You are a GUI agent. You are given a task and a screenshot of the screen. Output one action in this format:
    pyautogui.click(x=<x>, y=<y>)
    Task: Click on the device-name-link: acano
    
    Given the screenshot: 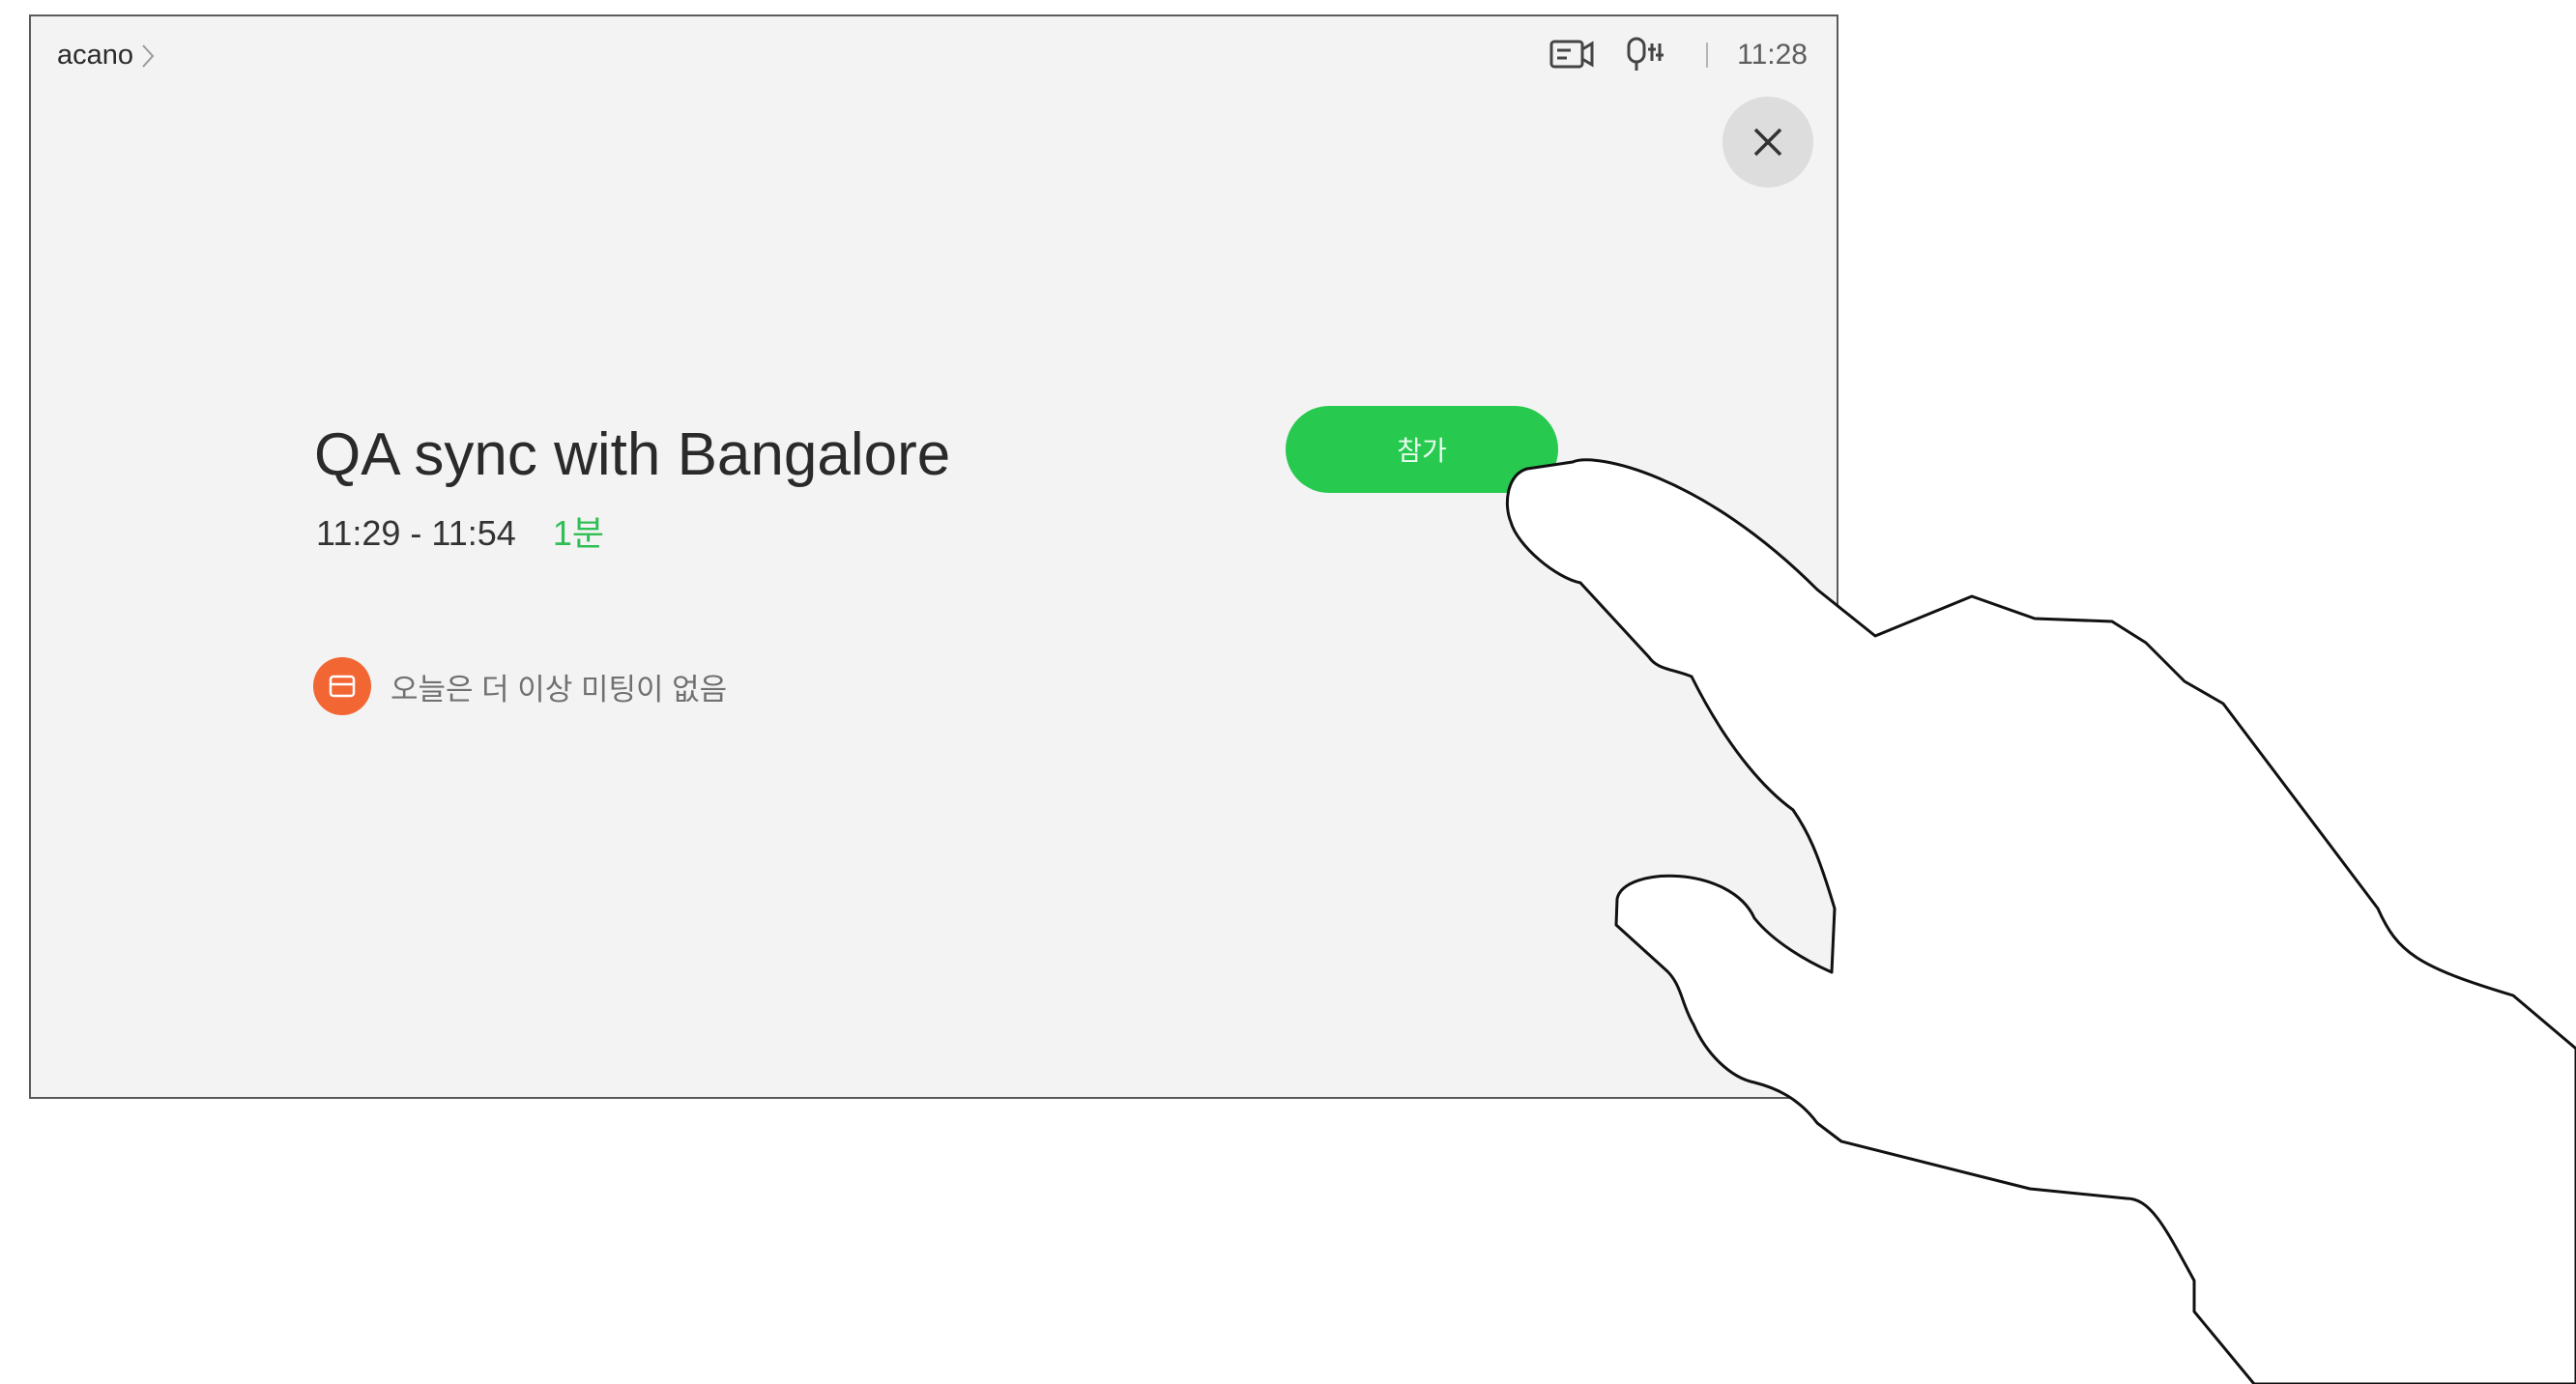 What is the action you would take?
    pyautogui.click(x=106, y=56)
    